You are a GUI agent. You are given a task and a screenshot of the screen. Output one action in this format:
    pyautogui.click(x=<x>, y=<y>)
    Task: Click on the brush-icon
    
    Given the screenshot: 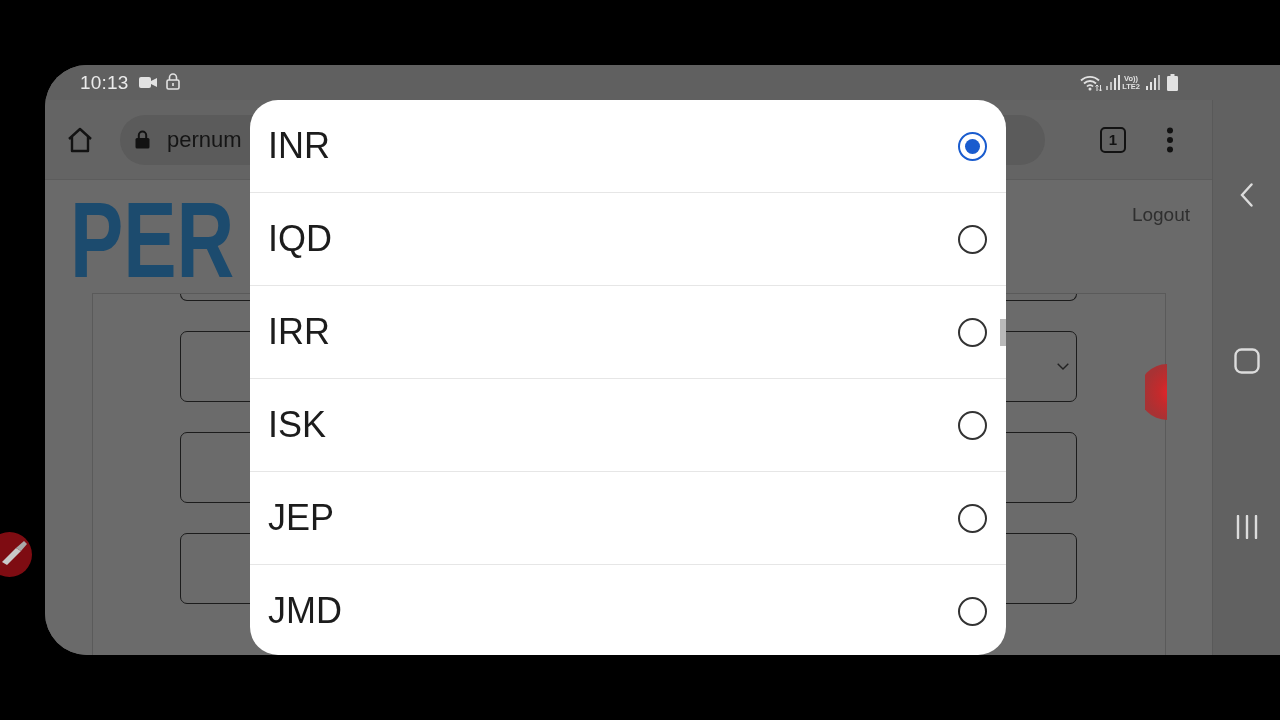 What is the action you would take?
    pyautogui.click(x=16, y=554)
    